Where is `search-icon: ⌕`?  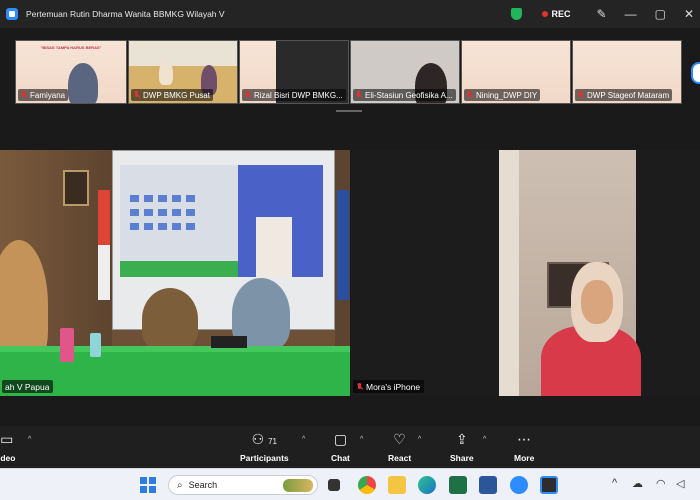 search-icon: ⌕ is located at coordinates (180, 485).